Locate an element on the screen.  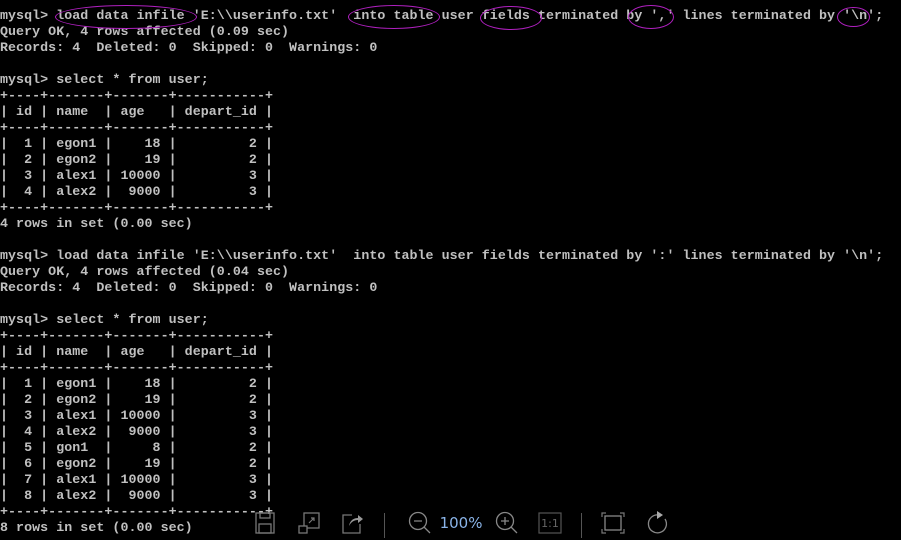
actual-size-label: 1:1 is located at coordinates (550, 523).